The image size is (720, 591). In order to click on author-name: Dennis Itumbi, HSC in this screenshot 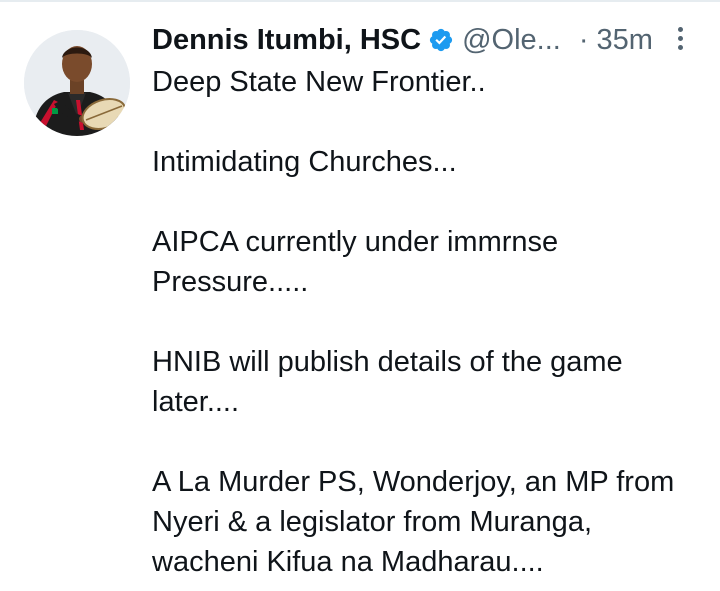, I will do `click(286, 40)`.